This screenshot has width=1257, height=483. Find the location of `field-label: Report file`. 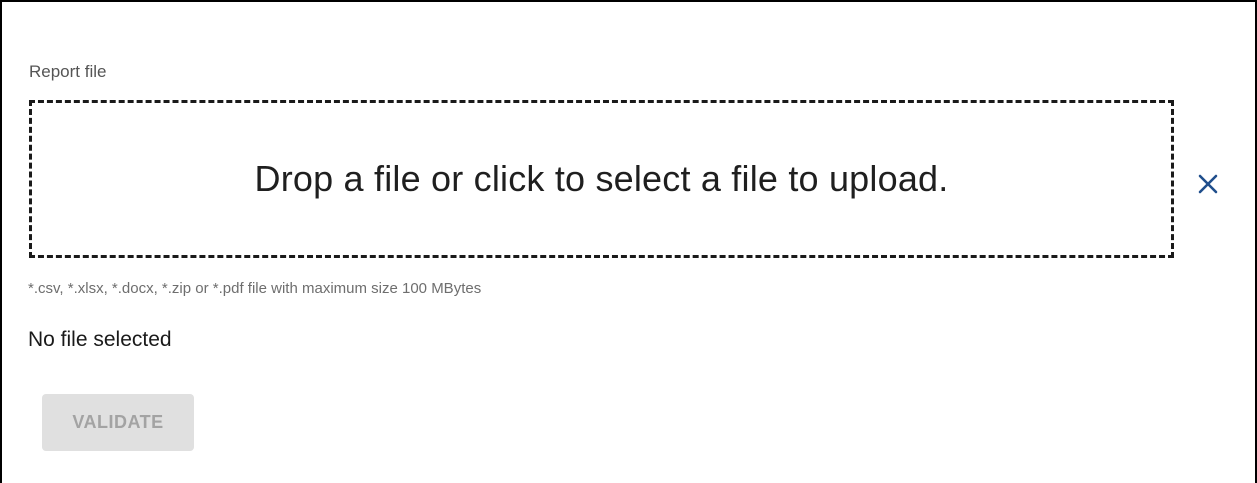

field-label: Report file is located at coordinates (68, 71).